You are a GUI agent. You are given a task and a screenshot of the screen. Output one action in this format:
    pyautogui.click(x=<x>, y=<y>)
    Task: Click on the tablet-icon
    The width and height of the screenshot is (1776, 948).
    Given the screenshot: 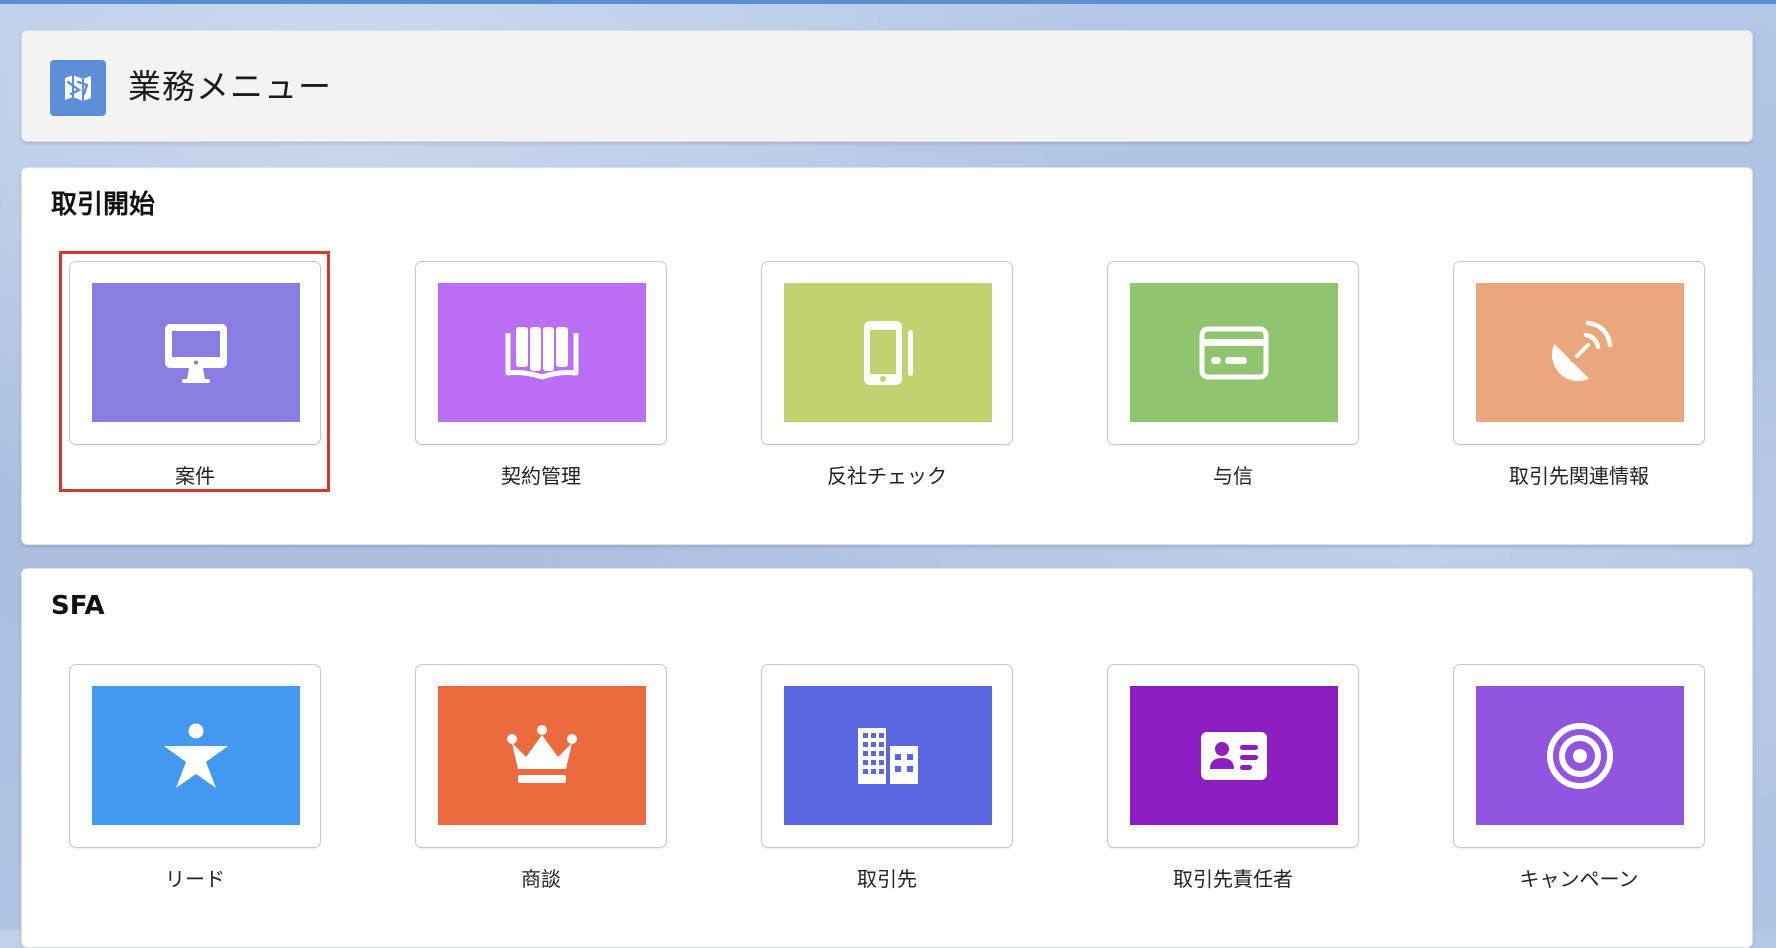 What is the action you would take?
    pyautogui.click(x=888, y=352)
    